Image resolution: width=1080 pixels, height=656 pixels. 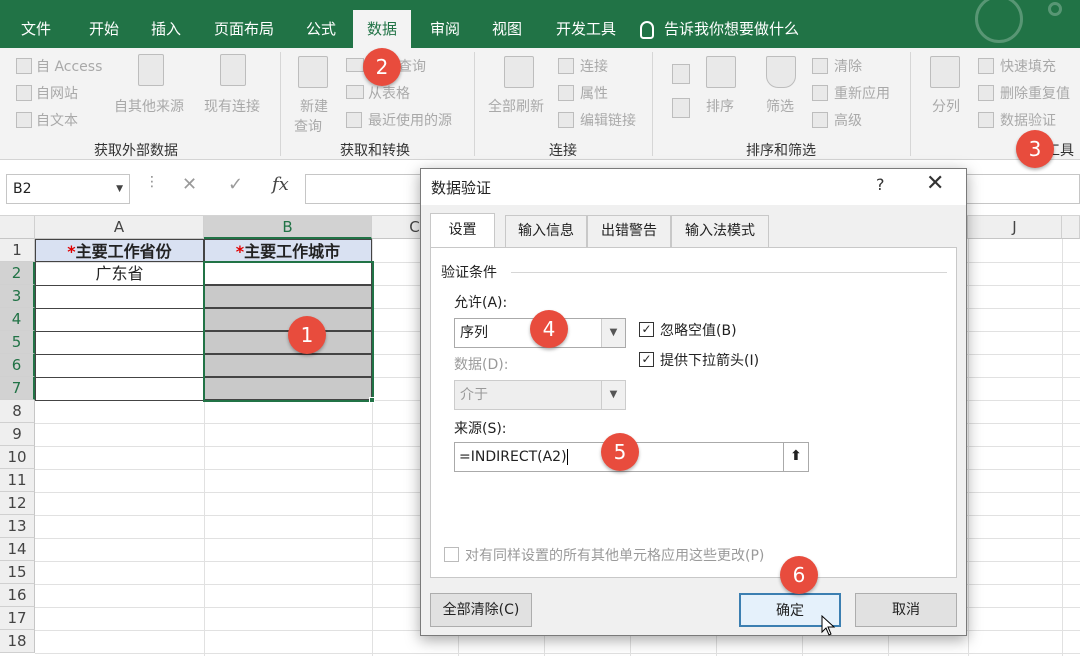 What do you see at coordinates (119, 227) in the screenshot?
I see `column-header-a: A` at bounding box center [119, 227].